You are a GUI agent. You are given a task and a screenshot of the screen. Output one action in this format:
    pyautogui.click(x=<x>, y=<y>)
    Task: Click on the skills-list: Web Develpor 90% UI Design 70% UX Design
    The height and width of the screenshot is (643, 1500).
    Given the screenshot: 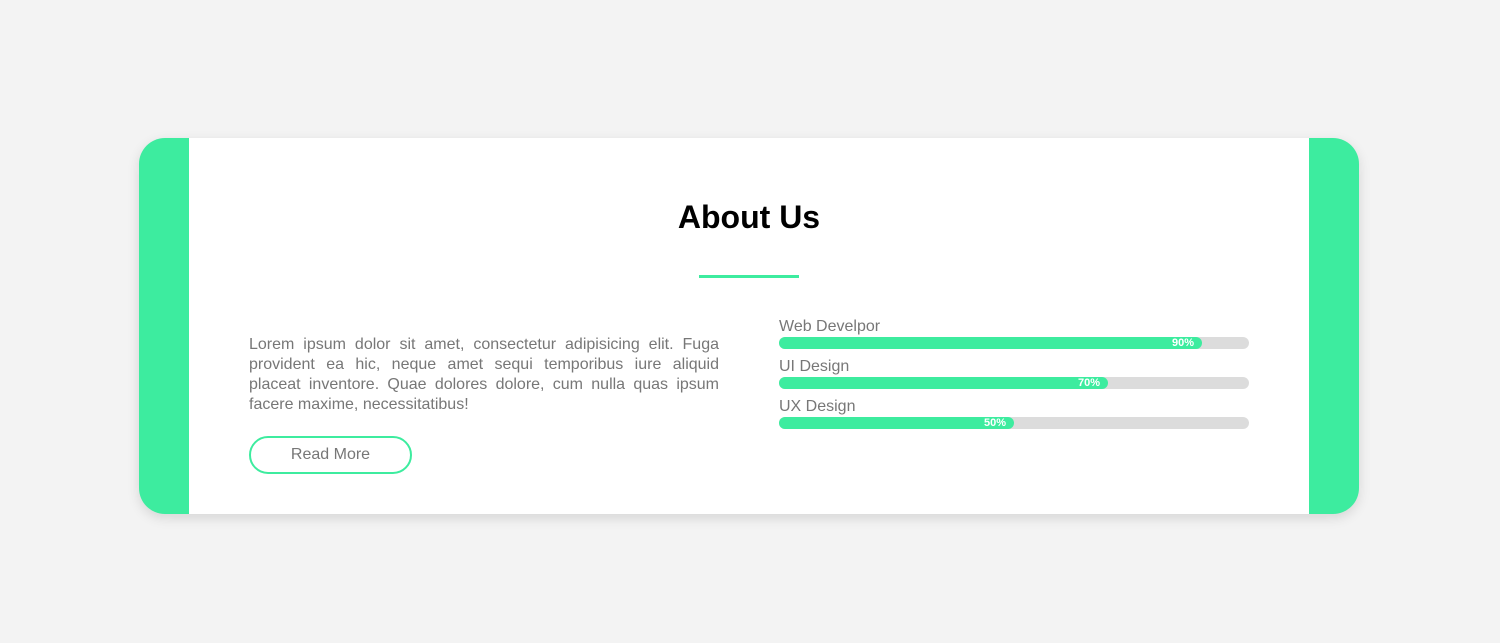 What is the action you would take?
    pyautogui.click(x=1014, y=378)
    